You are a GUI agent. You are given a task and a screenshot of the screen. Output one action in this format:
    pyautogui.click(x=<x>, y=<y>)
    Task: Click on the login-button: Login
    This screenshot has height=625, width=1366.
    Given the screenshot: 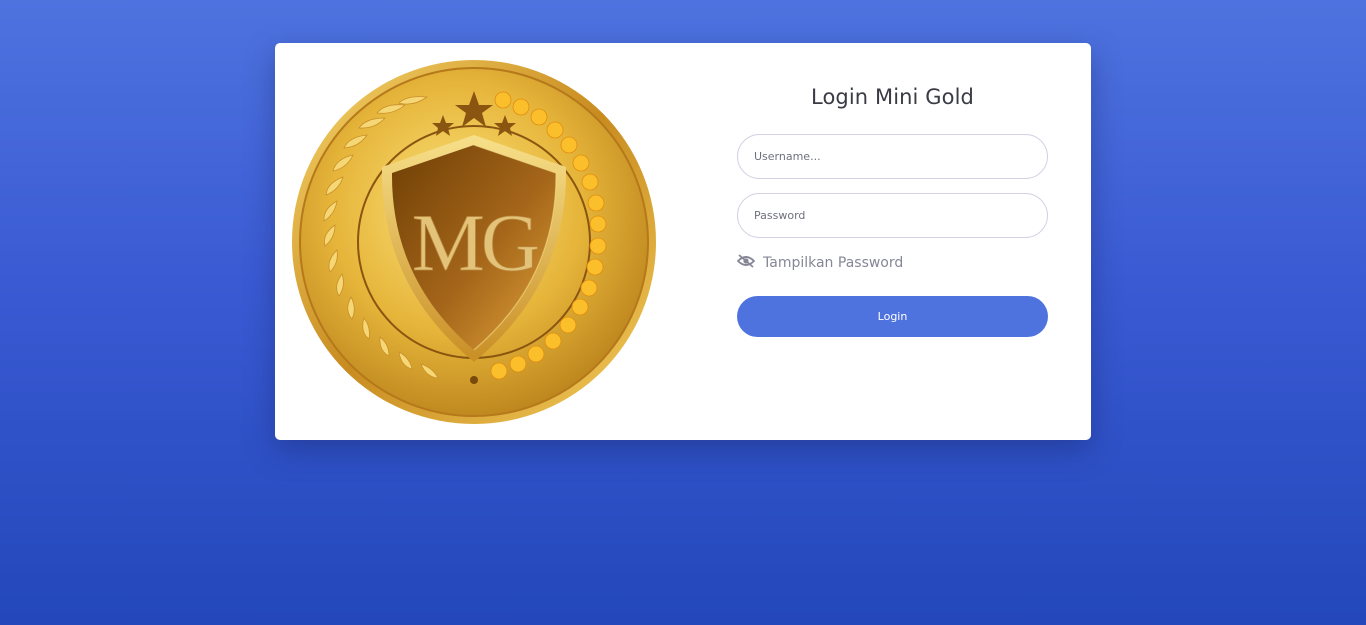 What is the action you would take?
    pyautogui.click(x=892, y=316)
    